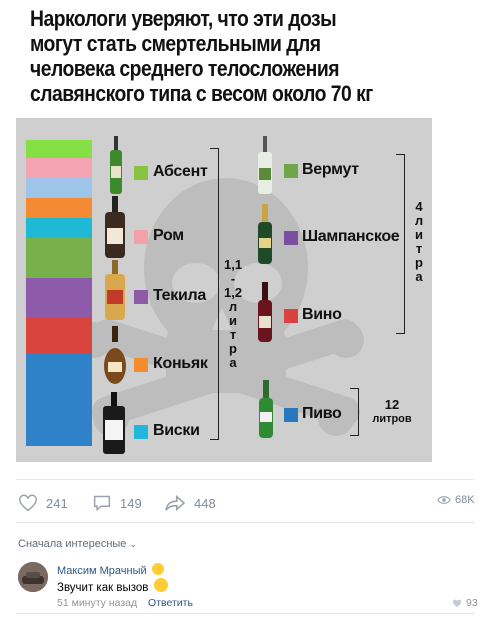  I want to click on post-title-line: человека среднего телосложения, so click(184, 68).